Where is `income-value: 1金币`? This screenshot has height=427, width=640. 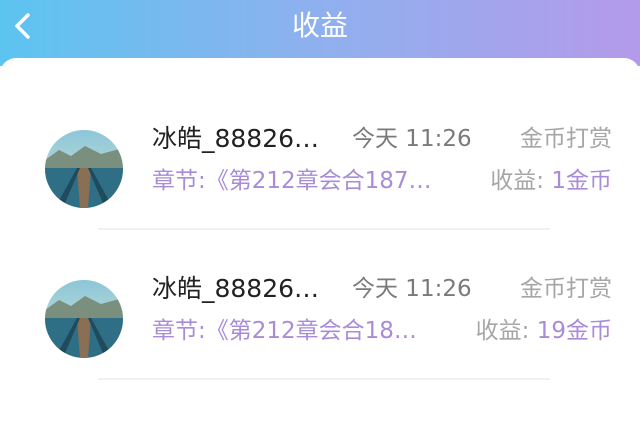 income-value: 1金币 is located at coordinates (581, 181).